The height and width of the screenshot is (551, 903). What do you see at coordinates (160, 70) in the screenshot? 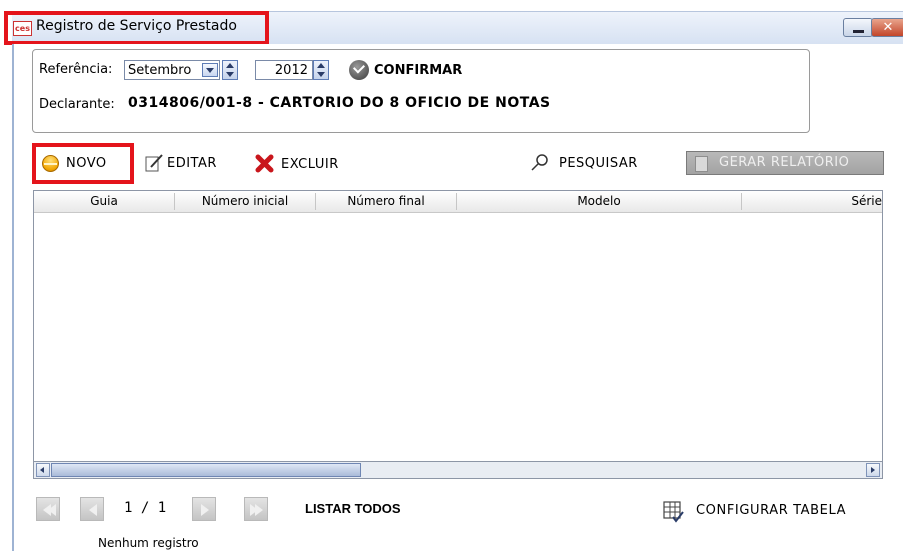
I see `month-value: Setembro` at bounding box center [160, 70].